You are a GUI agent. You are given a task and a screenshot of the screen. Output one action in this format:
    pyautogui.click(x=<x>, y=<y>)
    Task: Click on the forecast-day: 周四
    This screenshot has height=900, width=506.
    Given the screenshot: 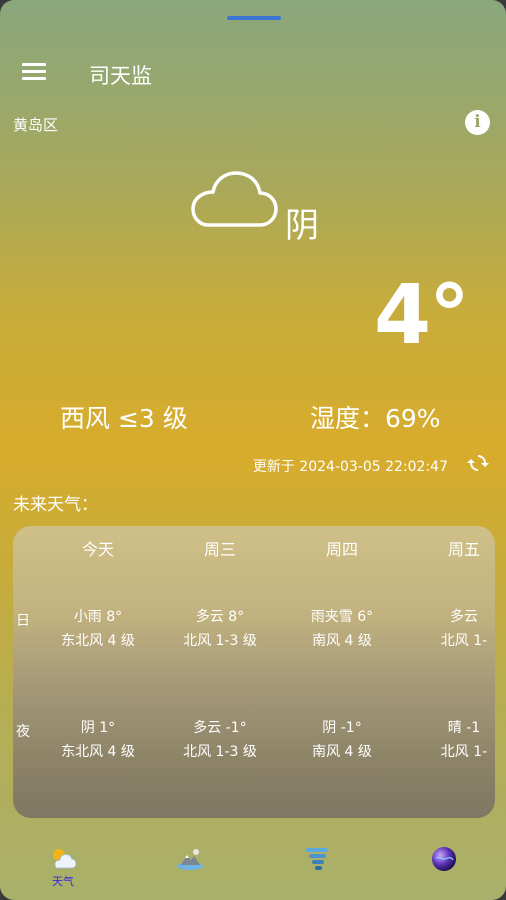 What is the action you would take?
    pyautogui.click(x=341, y=549)
    